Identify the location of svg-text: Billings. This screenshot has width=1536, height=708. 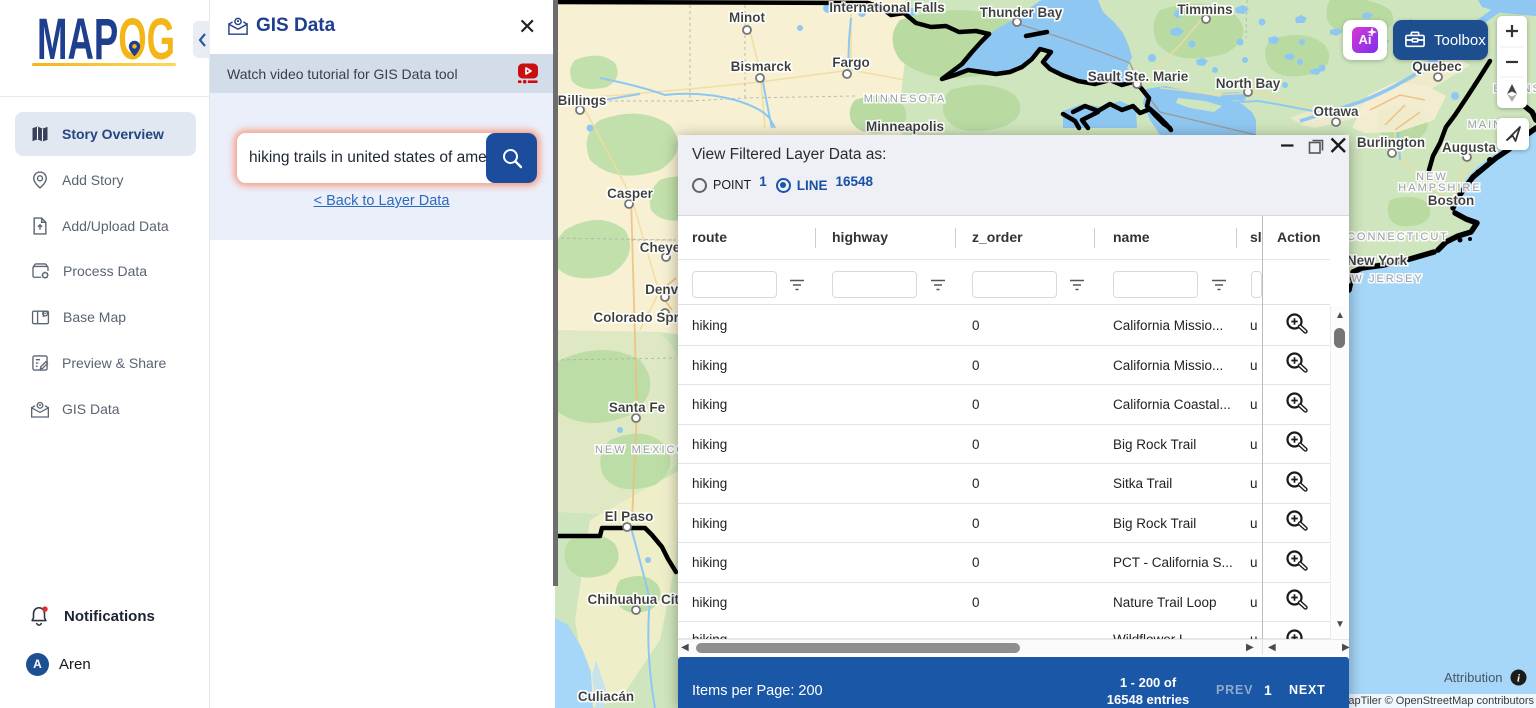
(582, 100).